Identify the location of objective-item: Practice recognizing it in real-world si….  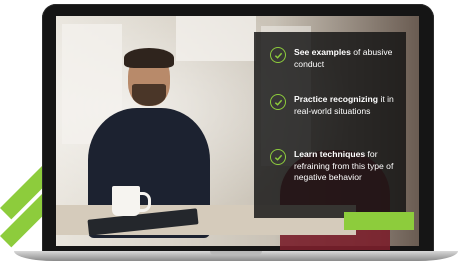
(334, 105).